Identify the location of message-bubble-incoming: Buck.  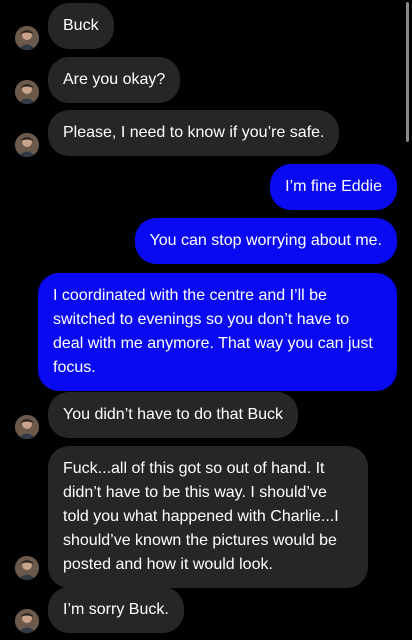
(81, 26).